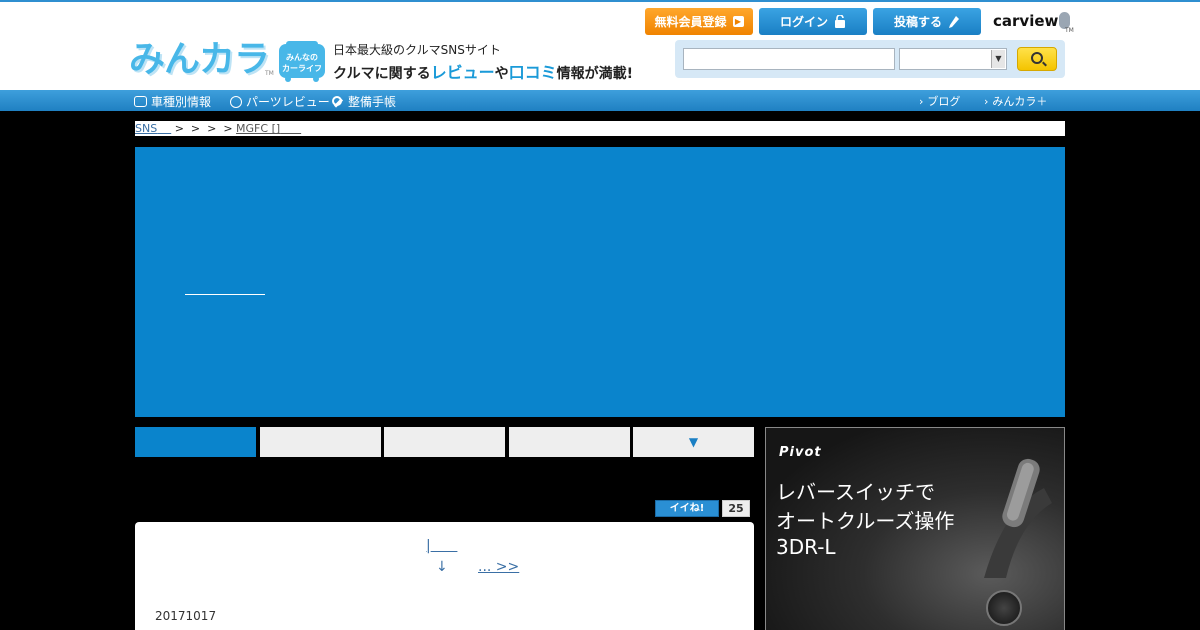 Image resolution: width=1200 pixels, height=630 pixels. What do you see at coordinates (865, 521) in the screenshot?
I see `ad-headline-2: オートクルーズ操作` at bounding box center [865, 521].